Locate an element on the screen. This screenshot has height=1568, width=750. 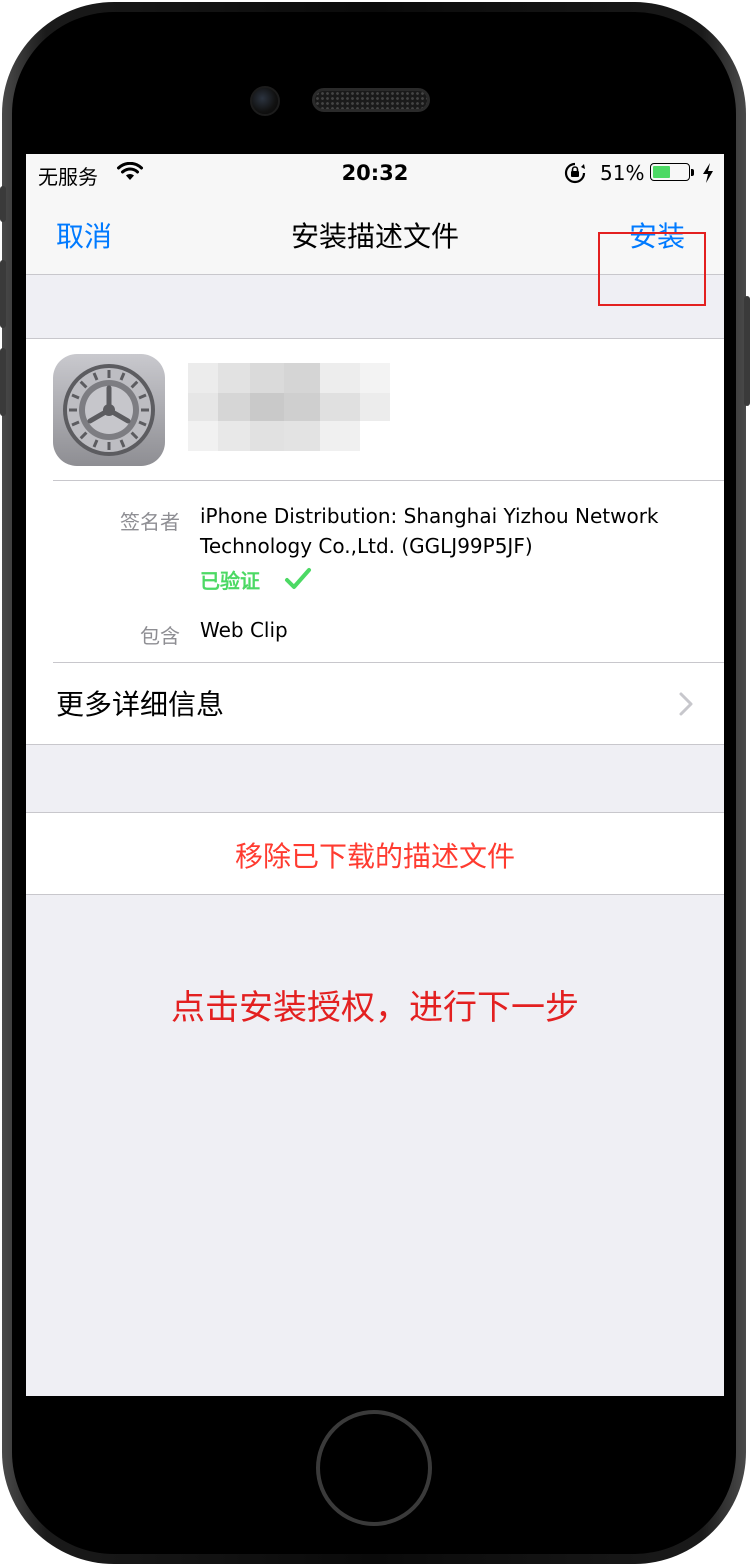
navigation-bar: 取消 安装描述文件 安装 is located at coordinates (375, 250).